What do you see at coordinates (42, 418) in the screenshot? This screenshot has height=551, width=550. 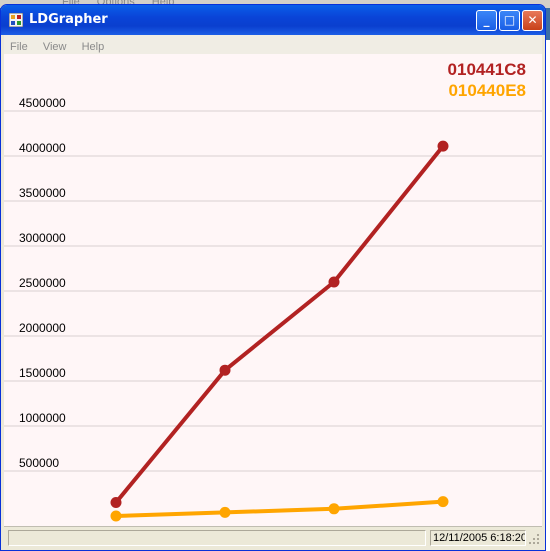 I see `y-tick-label: 1000000` at bounding box center [42, 418].